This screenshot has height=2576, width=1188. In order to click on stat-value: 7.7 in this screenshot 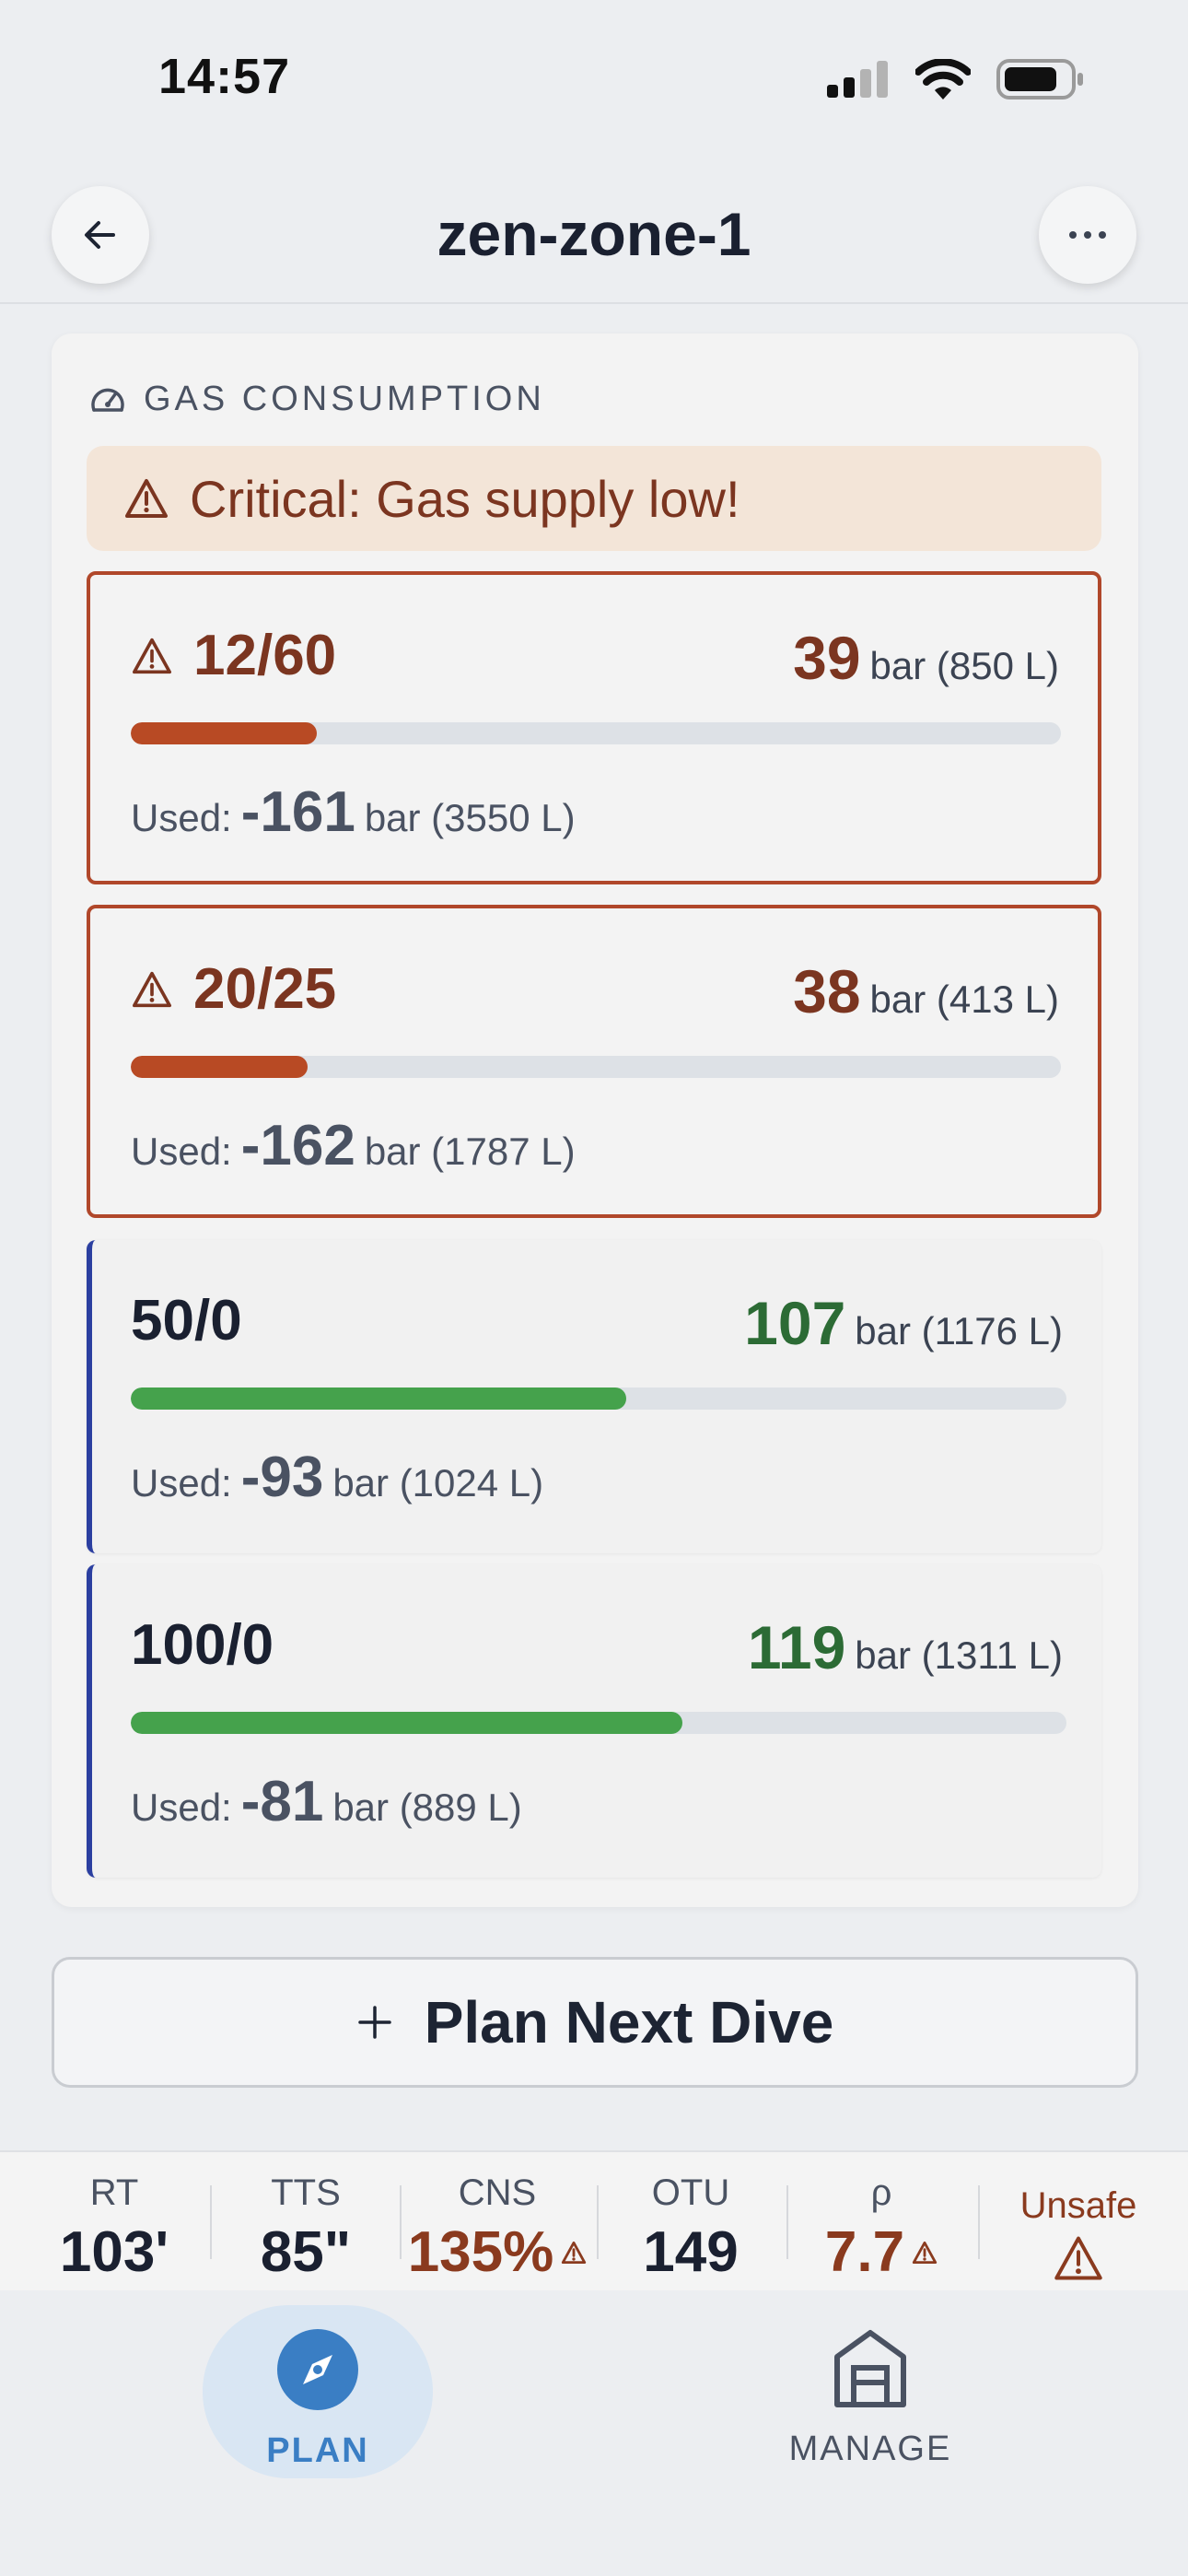, I will do `click(881, 2252)`.